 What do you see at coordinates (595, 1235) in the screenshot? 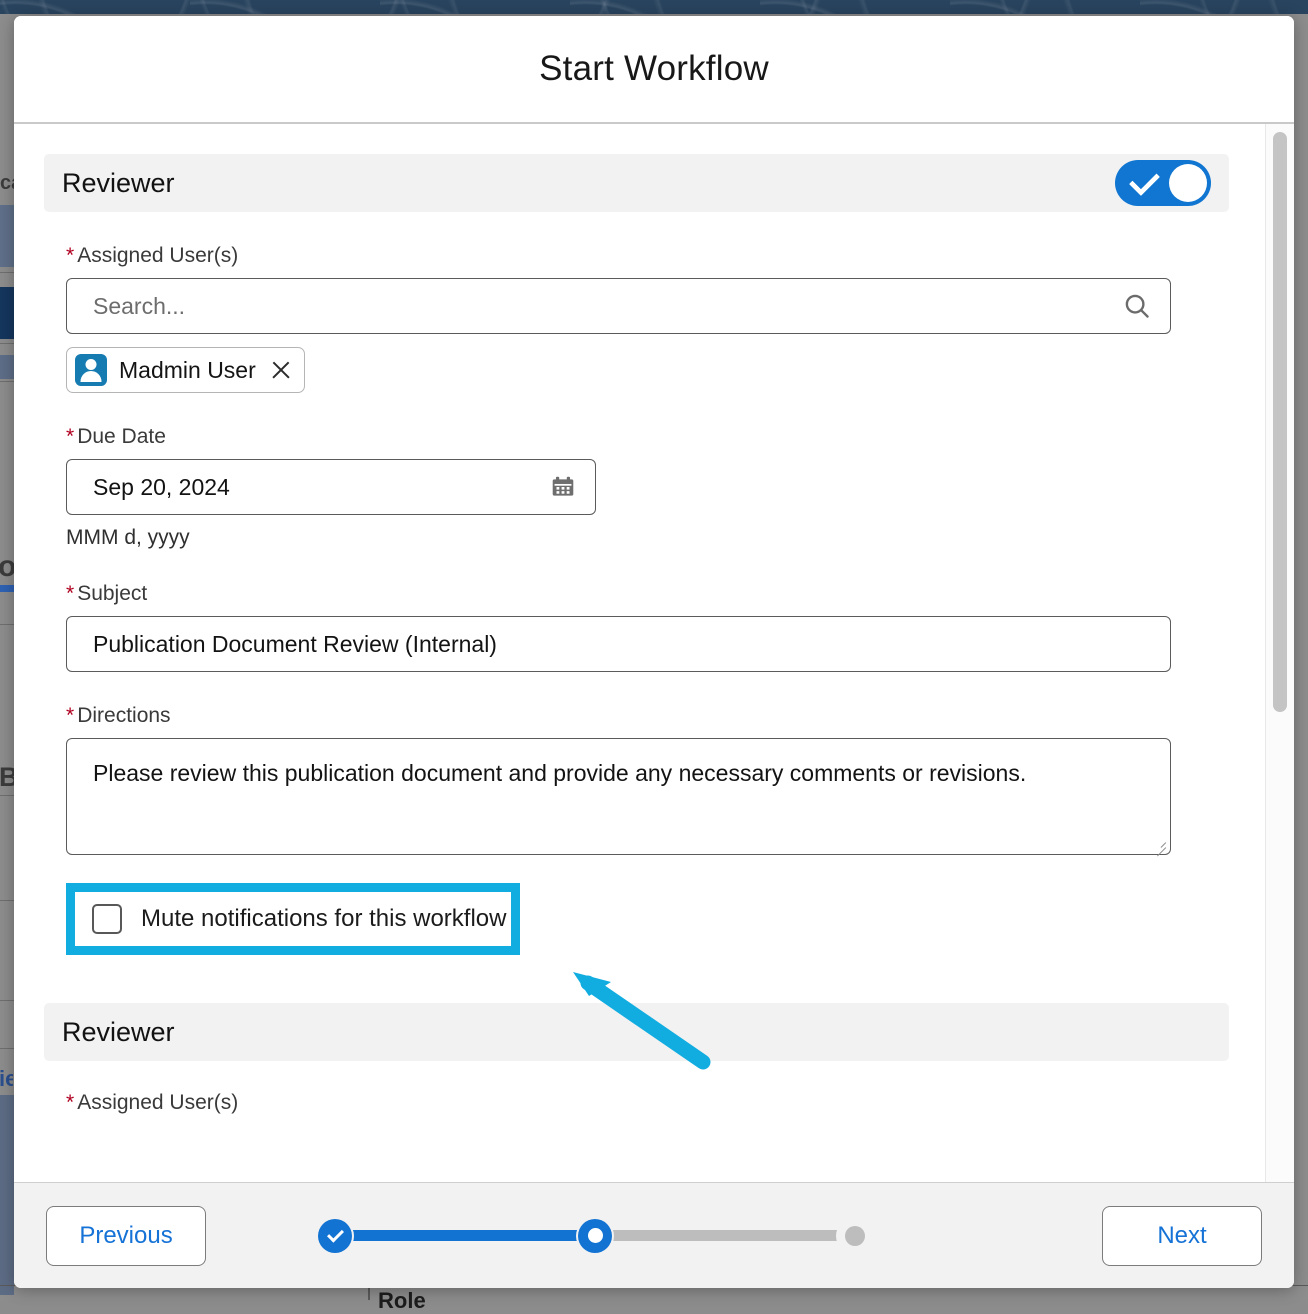
I see `step-indicator-2-current` at bounding box center [595, 1235].